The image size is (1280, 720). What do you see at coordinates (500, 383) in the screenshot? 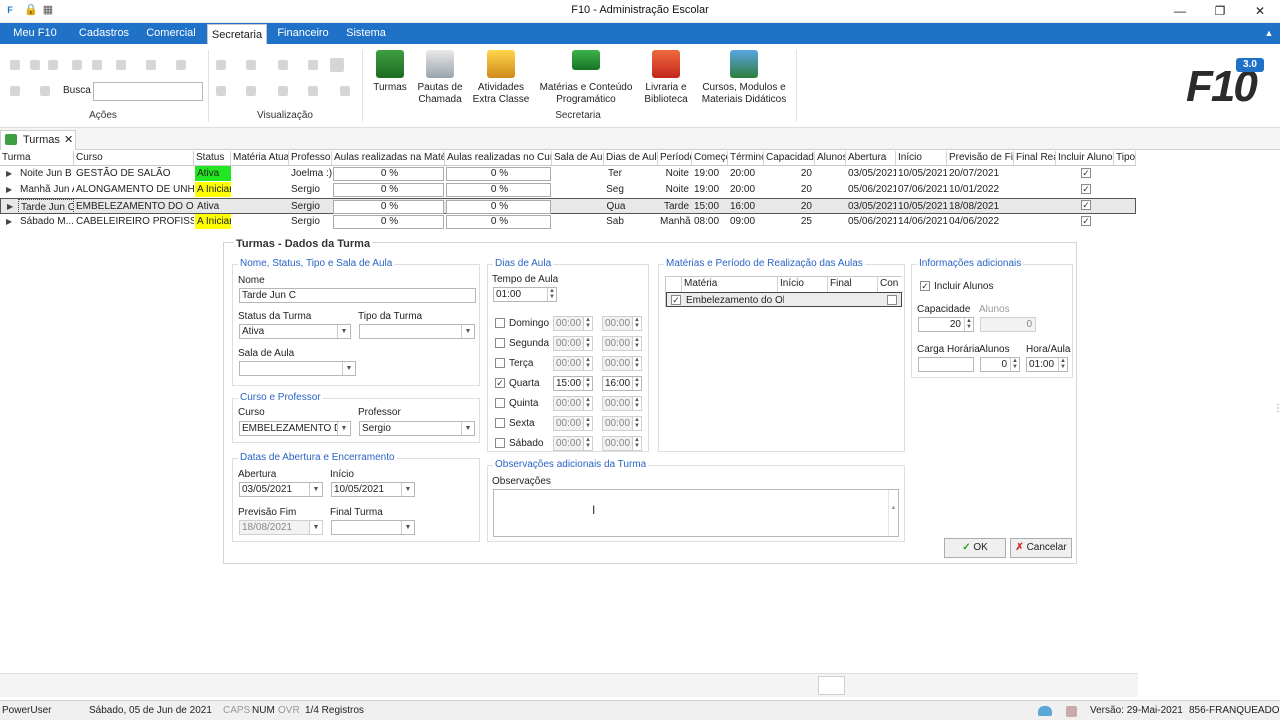
I see `day-checkbox: ✓` at bounding box center [500, 383].